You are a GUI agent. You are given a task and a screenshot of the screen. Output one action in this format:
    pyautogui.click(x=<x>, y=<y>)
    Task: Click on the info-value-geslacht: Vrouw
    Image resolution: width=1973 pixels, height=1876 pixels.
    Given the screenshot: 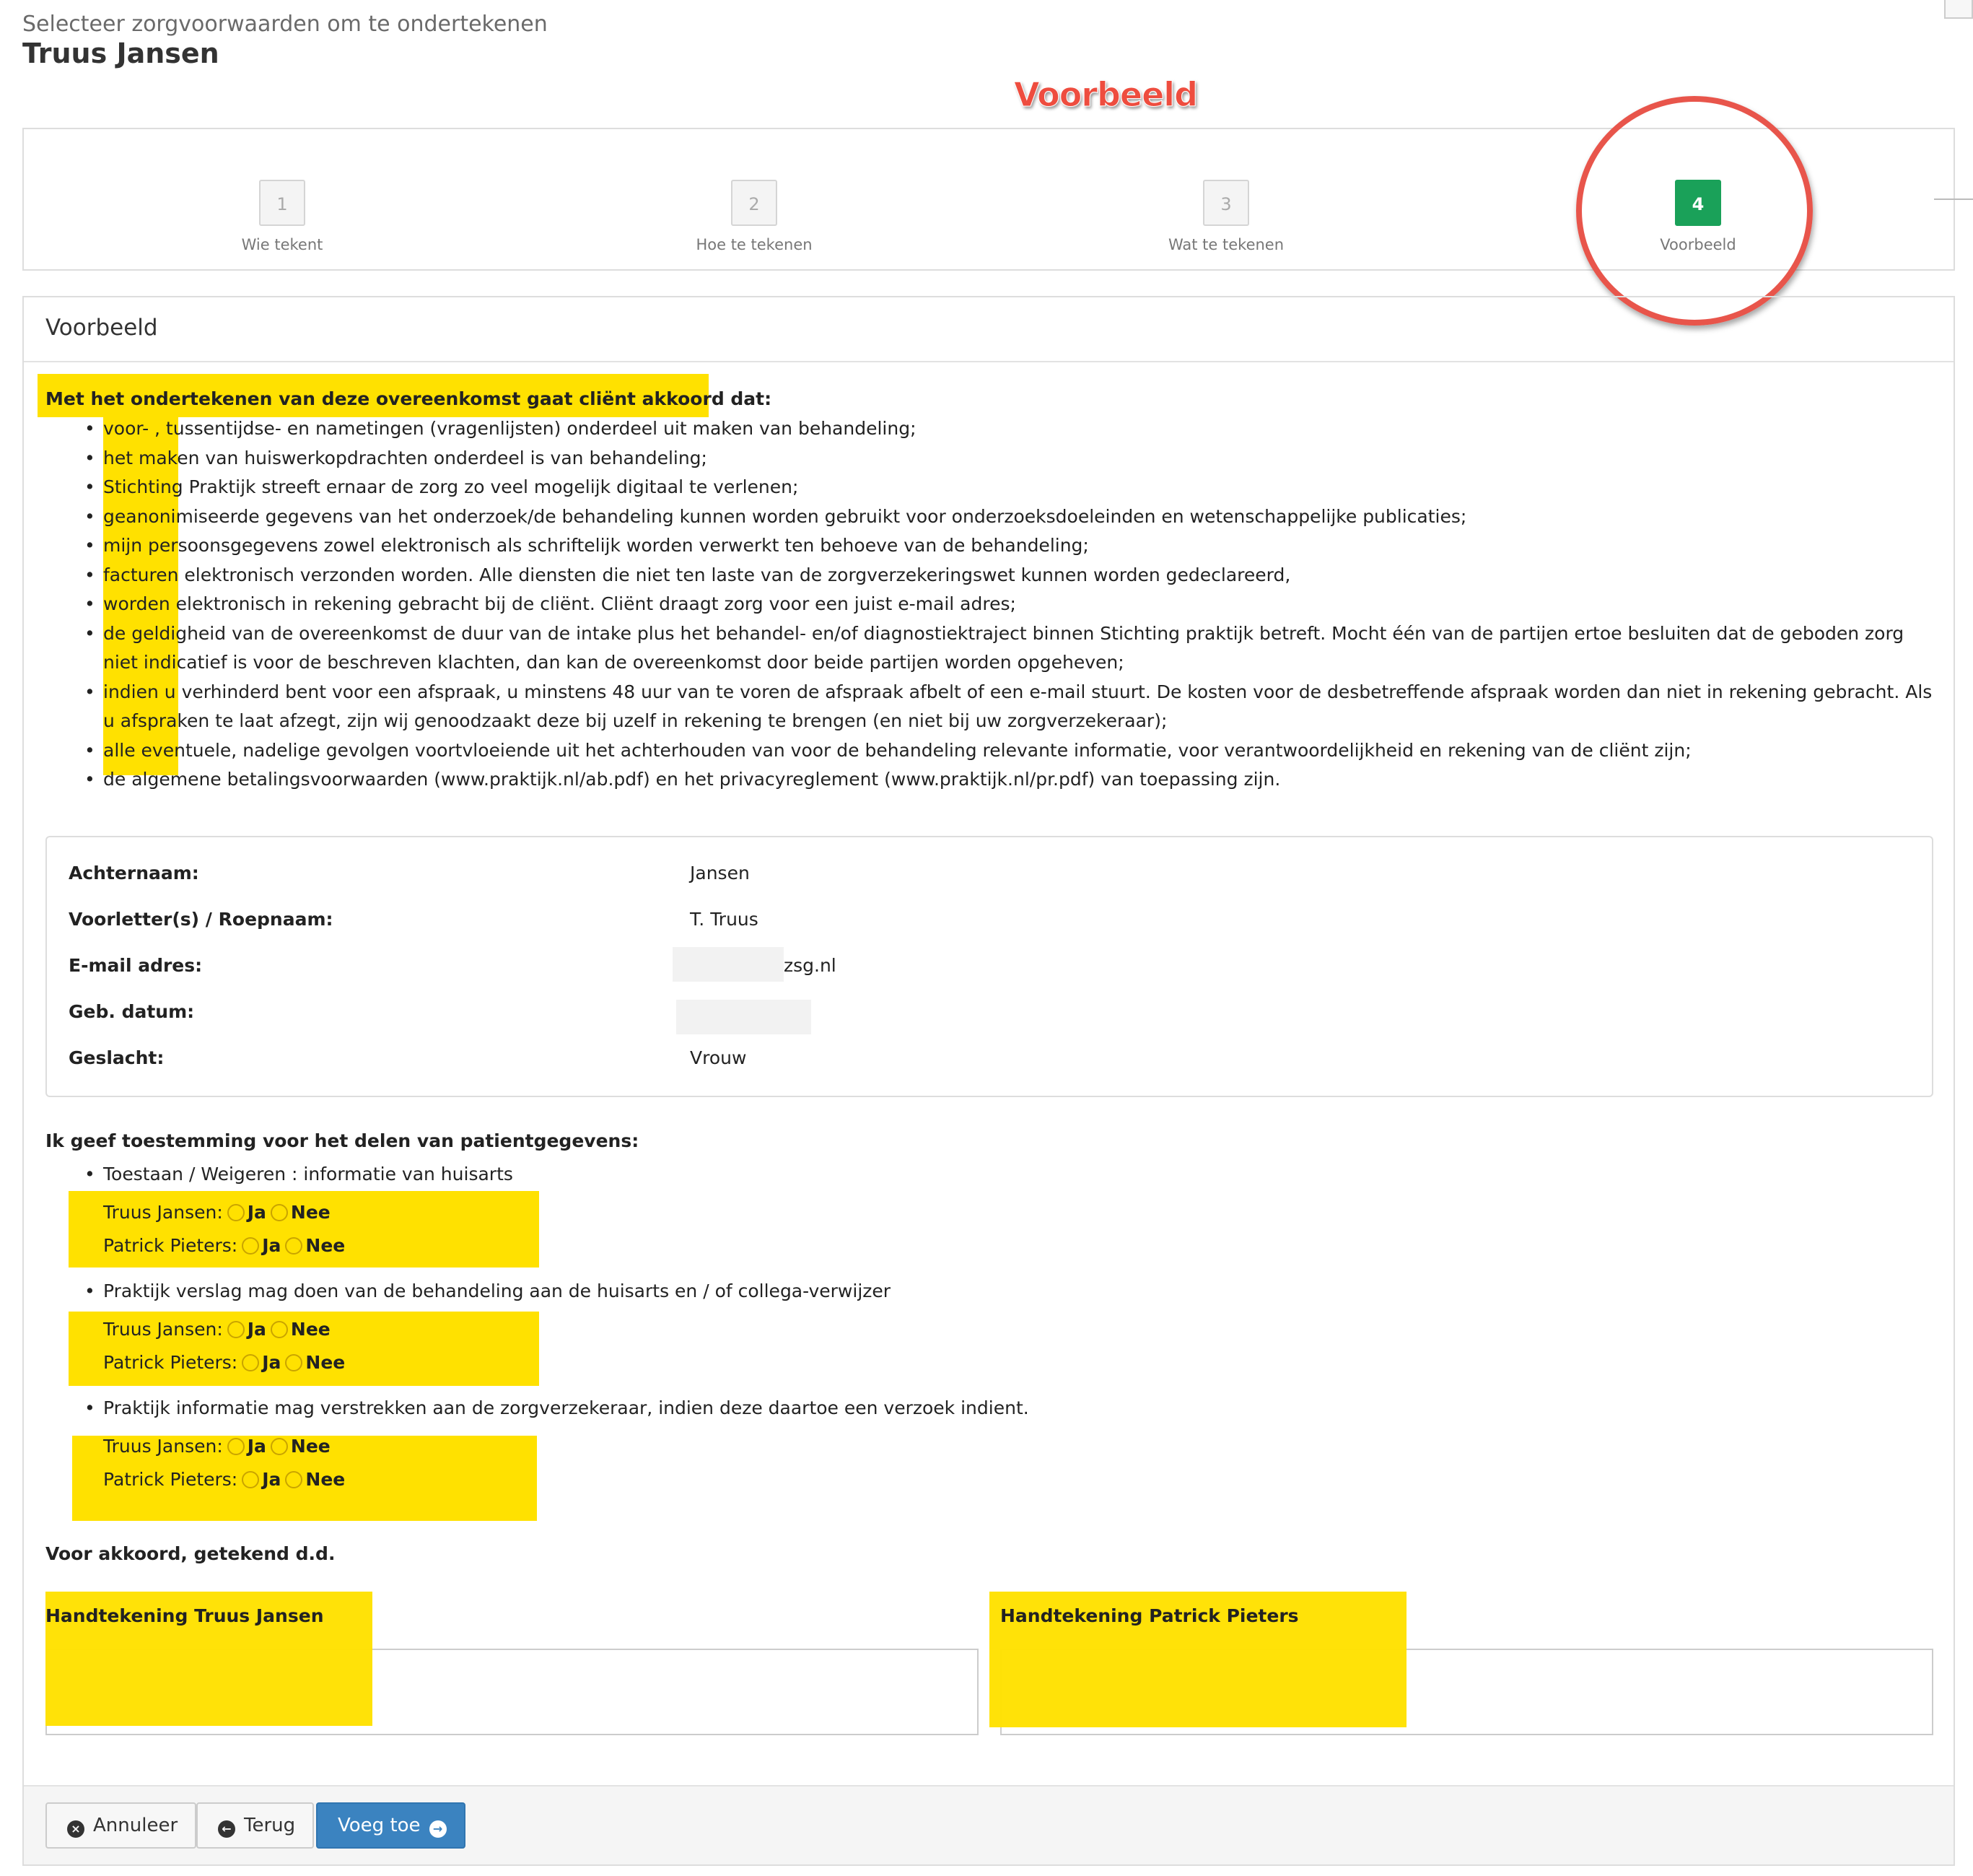 What is the action you would take?
    pyautogui.click(x=718, y=1057)
    